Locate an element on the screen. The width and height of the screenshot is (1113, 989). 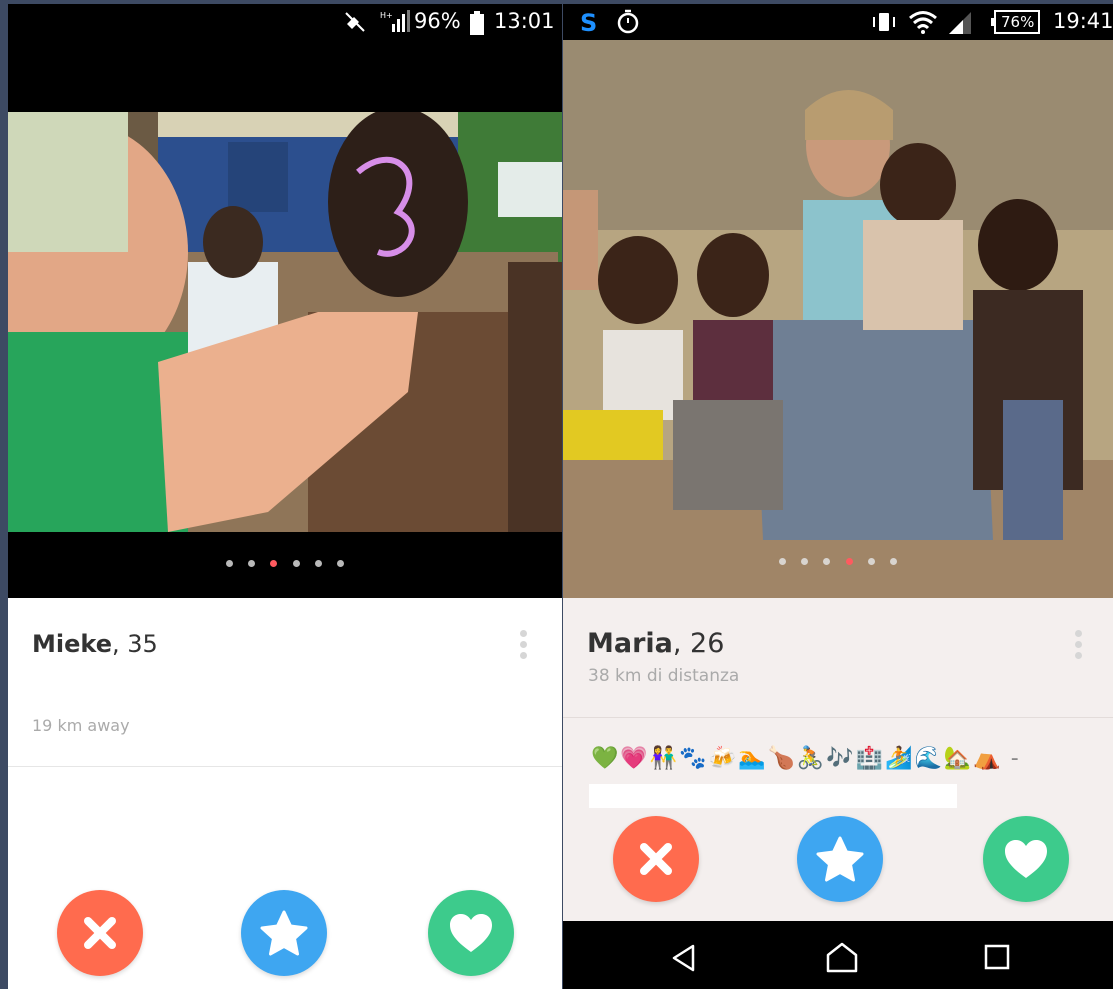
profile-bio: 💚💗👫🐾🍻🏊🍗🚴🎶🏥🏄🌊🏡⛺ - is located at coordinates (806, 758).